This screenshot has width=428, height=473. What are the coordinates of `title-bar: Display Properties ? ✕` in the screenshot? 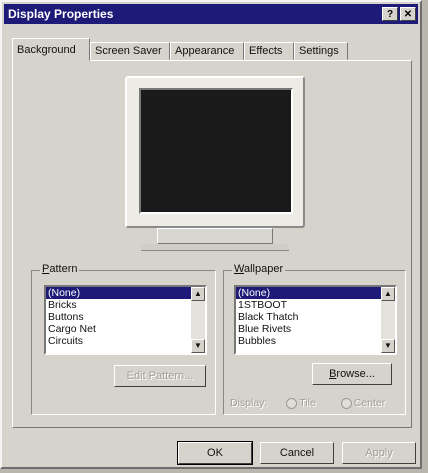 It's located at (211, 14).